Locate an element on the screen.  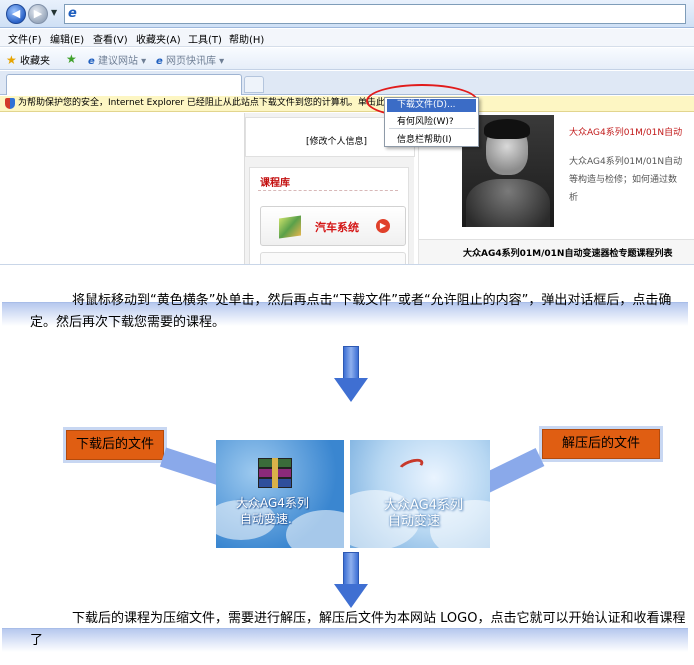
favorites-bar: ★ 收藏夹 ★ e 建议网站 ▾ e 网页快讯库 ▾ is located at coordinates (347, 59).